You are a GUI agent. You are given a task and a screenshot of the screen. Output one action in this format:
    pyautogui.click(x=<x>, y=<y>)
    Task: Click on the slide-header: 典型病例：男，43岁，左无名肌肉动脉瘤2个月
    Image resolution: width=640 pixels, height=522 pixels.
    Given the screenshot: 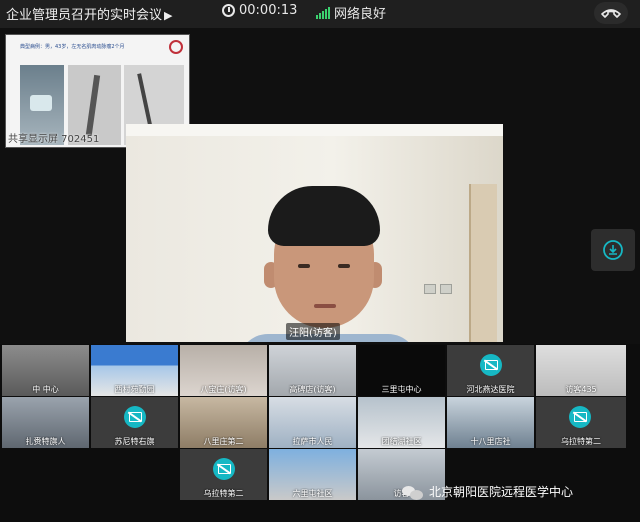 What is the action you would take?
    pyautogui.click(x=72, y=47)
    